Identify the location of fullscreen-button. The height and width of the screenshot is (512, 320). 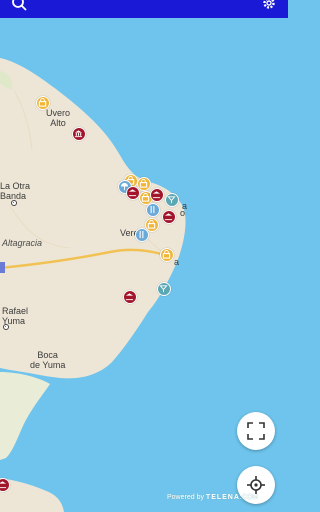
(256, 431).